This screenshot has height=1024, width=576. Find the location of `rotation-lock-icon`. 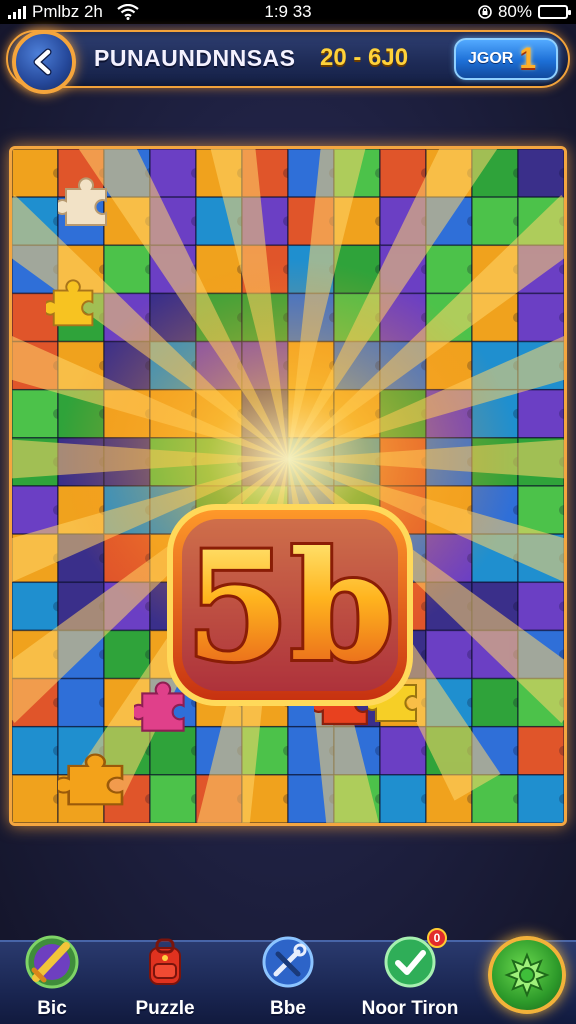

rotation-lock-icon is located at coordinates (485, 12).